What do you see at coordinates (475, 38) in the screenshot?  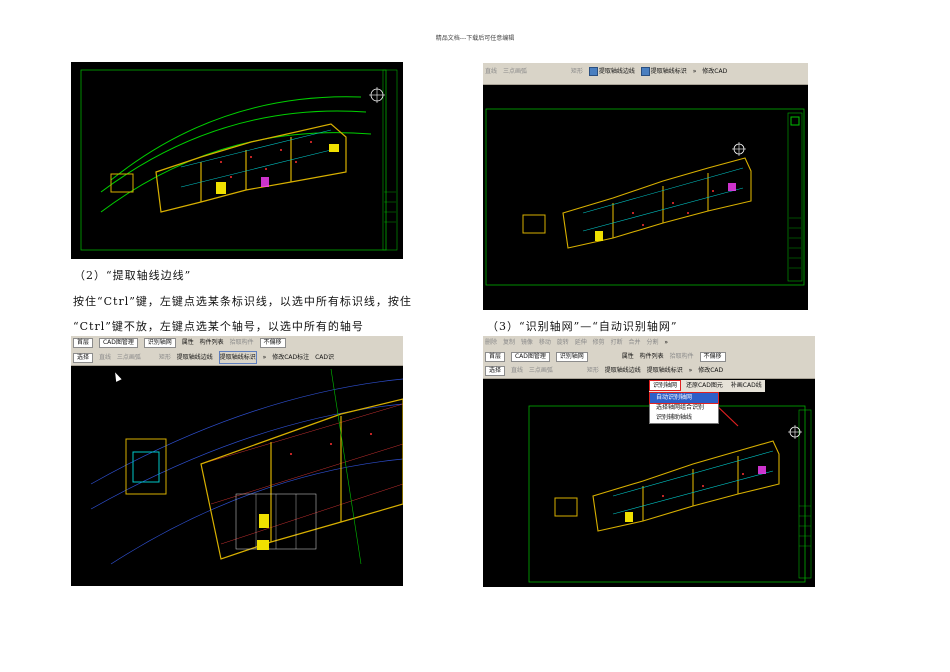 I see `page-header: 精品文档---下载后可任意编辑` at bounding box center [475, 38].